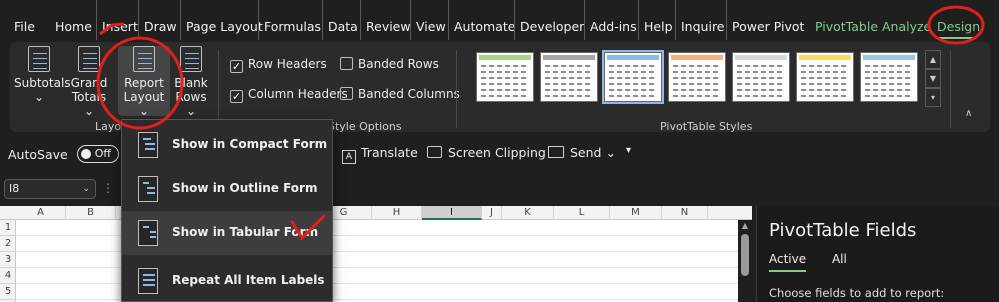  What do you see at coordinates (434, 152) in the screenshot?
I see `camera-icon` at bounding box center [434, 152].